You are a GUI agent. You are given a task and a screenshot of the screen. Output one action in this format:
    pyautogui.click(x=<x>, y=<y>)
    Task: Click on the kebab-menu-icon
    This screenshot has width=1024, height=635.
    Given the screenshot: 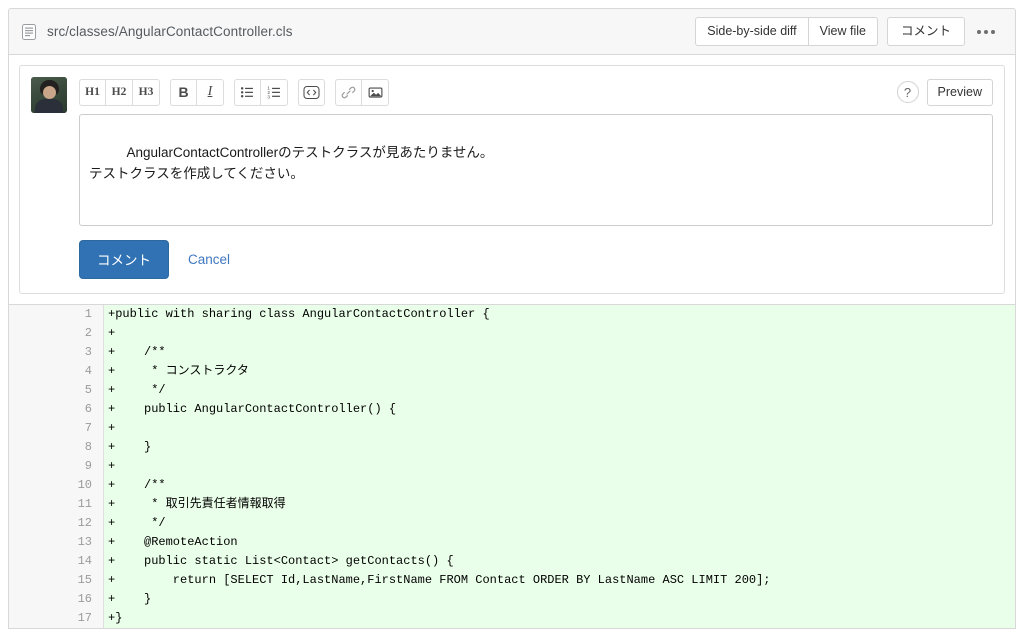 What is the action you would take?
    pyautogui.click(x=986, y=32)
    